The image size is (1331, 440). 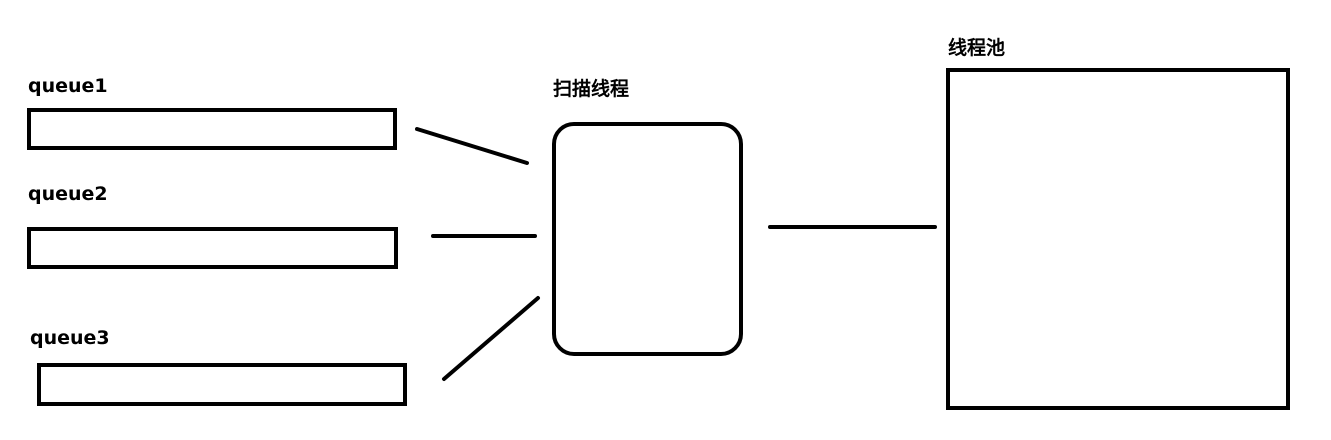 What do you see at coordinates (491, 338) in the screenshot?
I see `connector-queue3-scanner` at bounding box center [491, 338].